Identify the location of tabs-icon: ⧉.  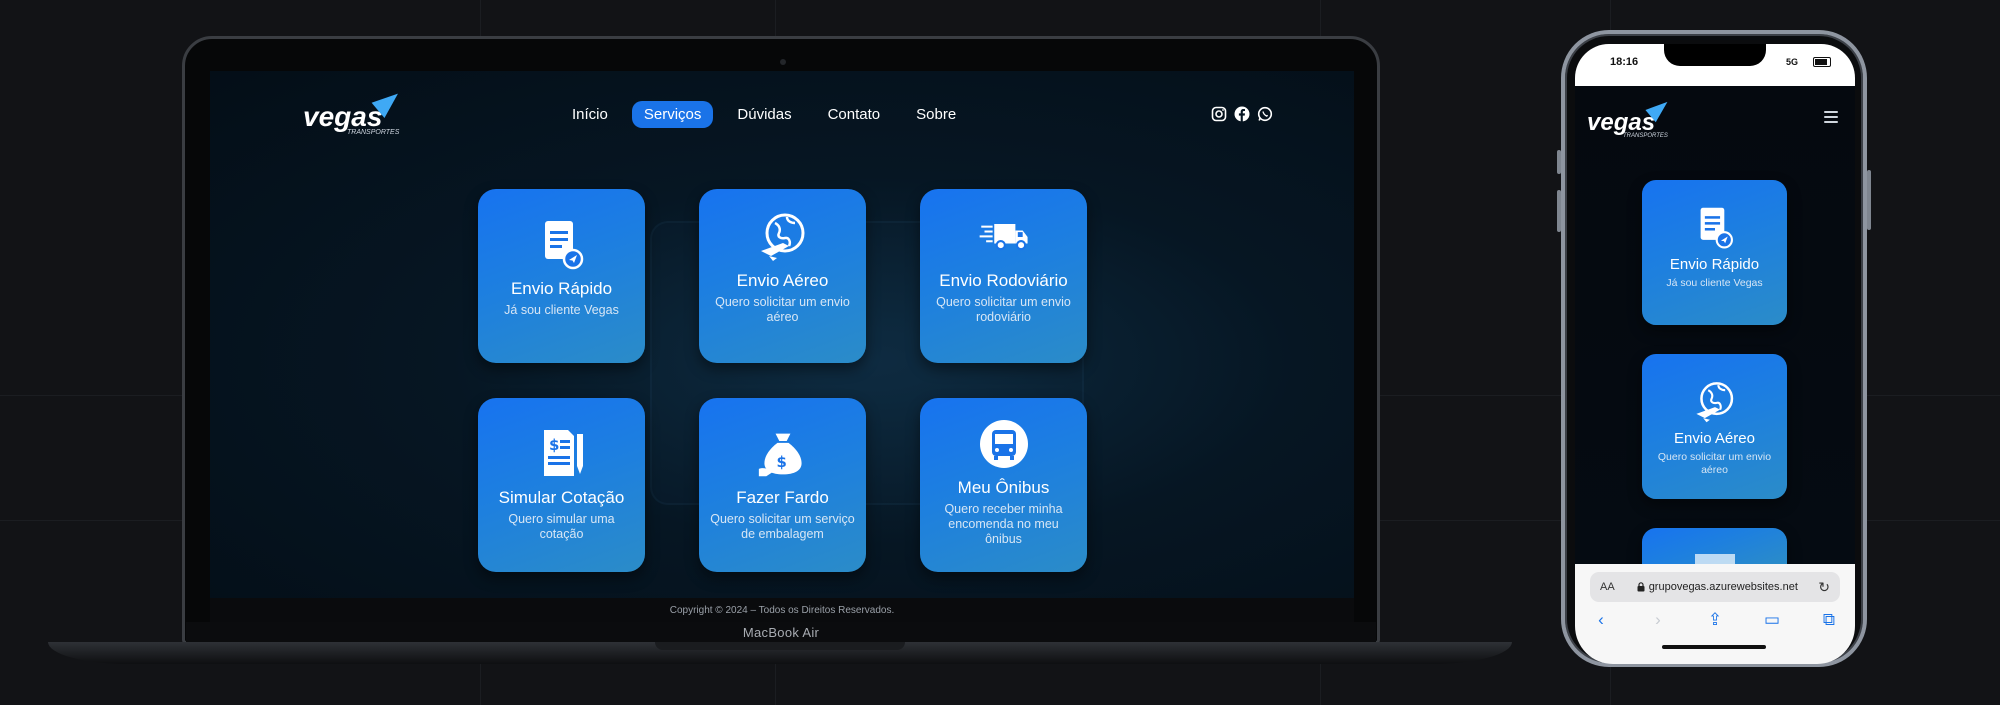
(1829, 620).